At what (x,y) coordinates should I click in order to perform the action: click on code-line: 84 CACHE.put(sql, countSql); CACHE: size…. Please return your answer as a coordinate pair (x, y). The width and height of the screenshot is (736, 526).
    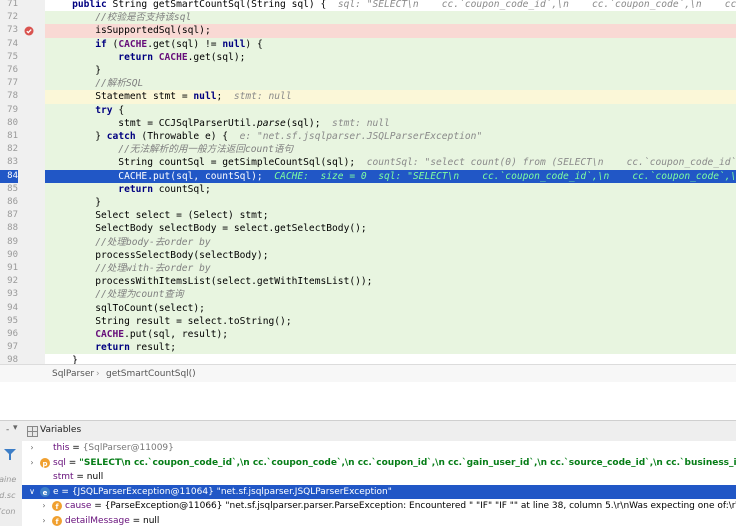
    Looking at the image, I should click on (368, 176).